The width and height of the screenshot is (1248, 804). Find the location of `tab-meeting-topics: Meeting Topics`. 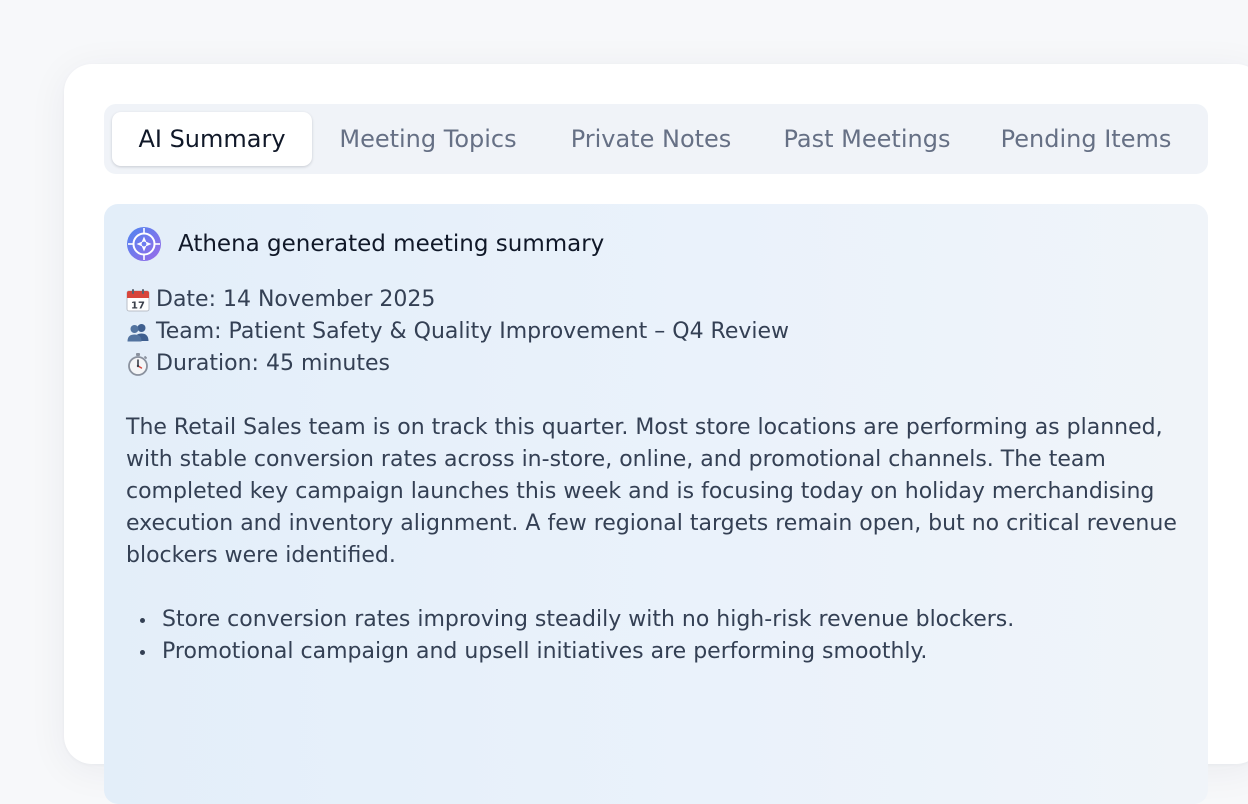

tab-meeting-topics: Meeting Topics is located at coordinates (428, 139).